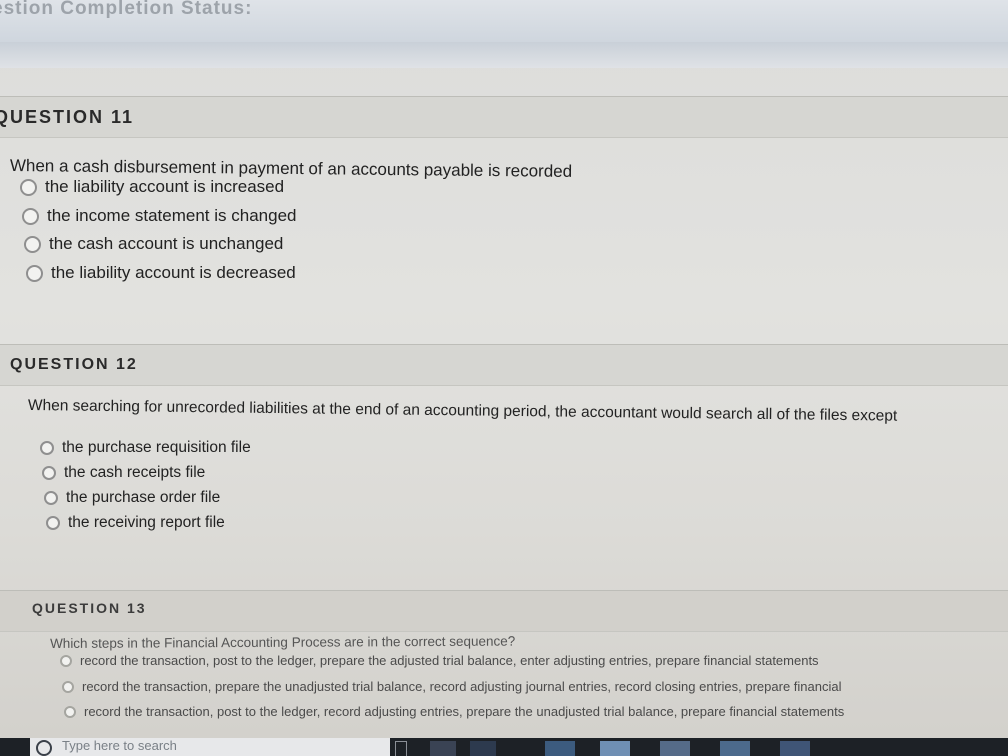  I want to click on question-11-option-2: the income statement is changed, so click(159, 216).